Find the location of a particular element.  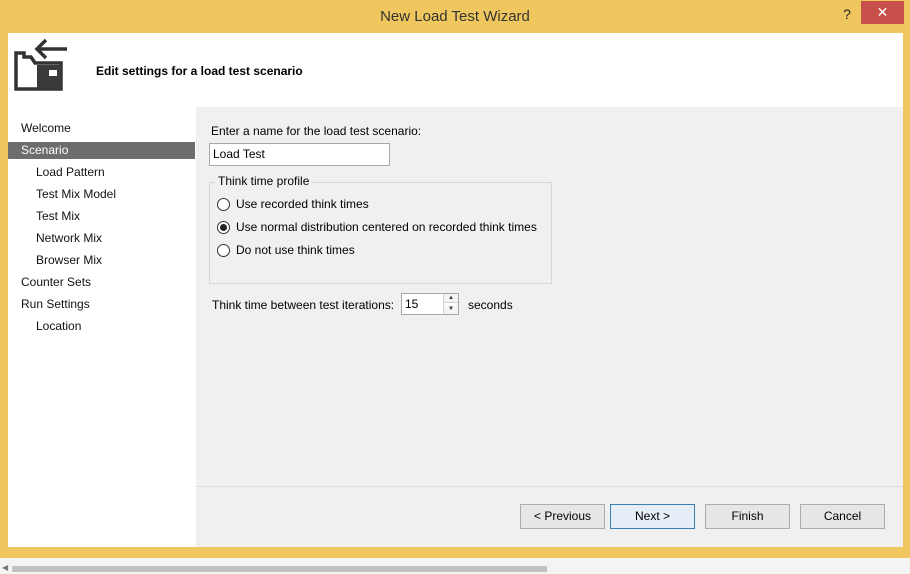

wizard-folder-icon is located at coordinates (40, 64).